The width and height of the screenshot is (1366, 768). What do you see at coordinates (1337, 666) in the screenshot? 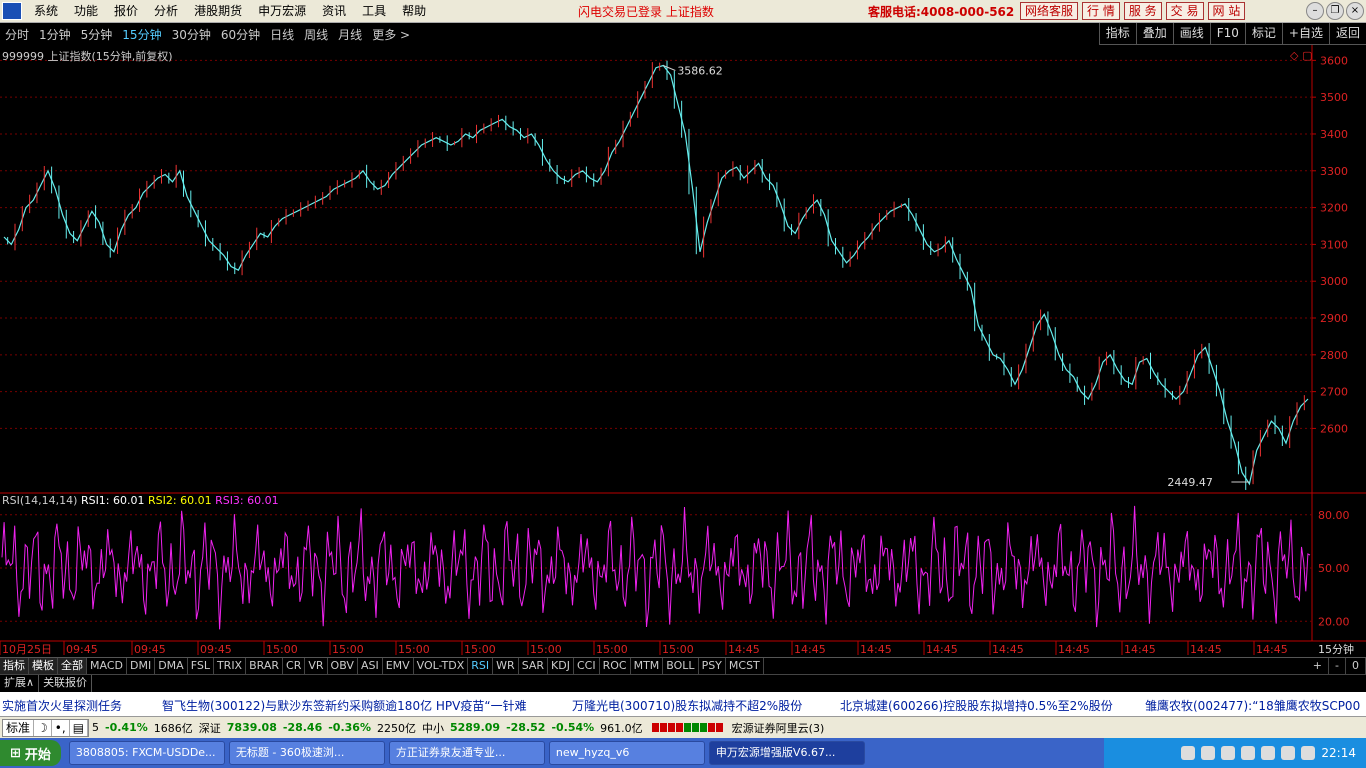
I see `zoom-out-button: -` at bounding box center [1337, 666].